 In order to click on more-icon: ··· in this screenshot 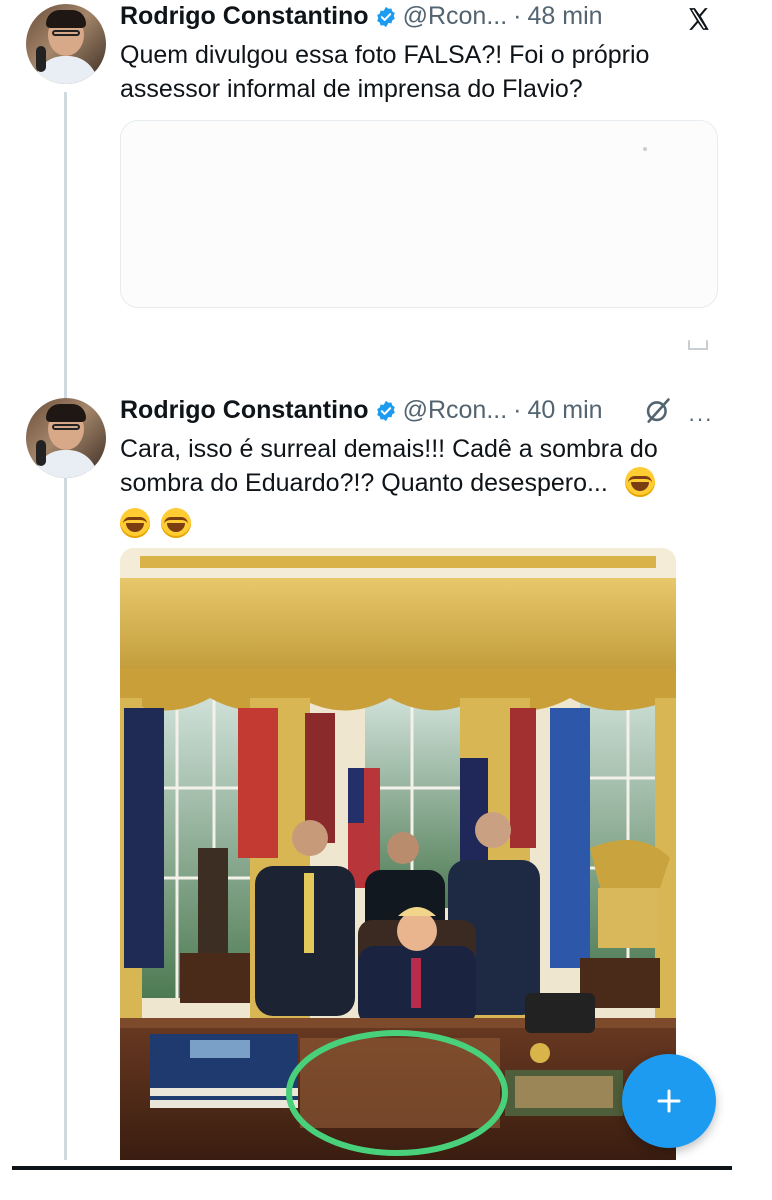, I will do `click(700, 419)`.